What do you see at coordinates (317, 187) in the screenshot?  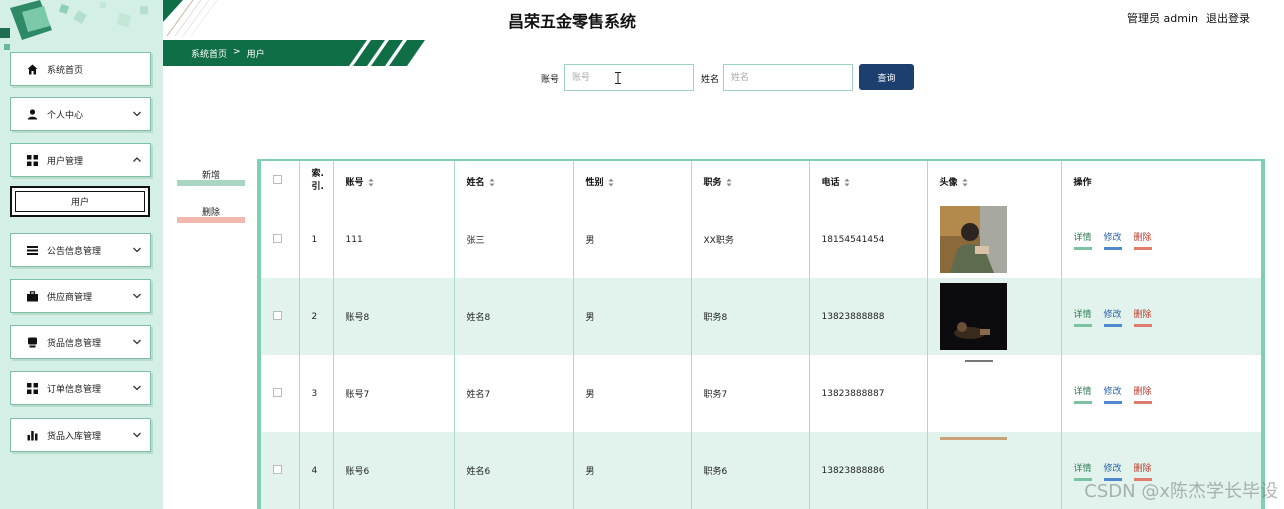 I see `index-header-line2: 引.` at bounding box center [317, 187].